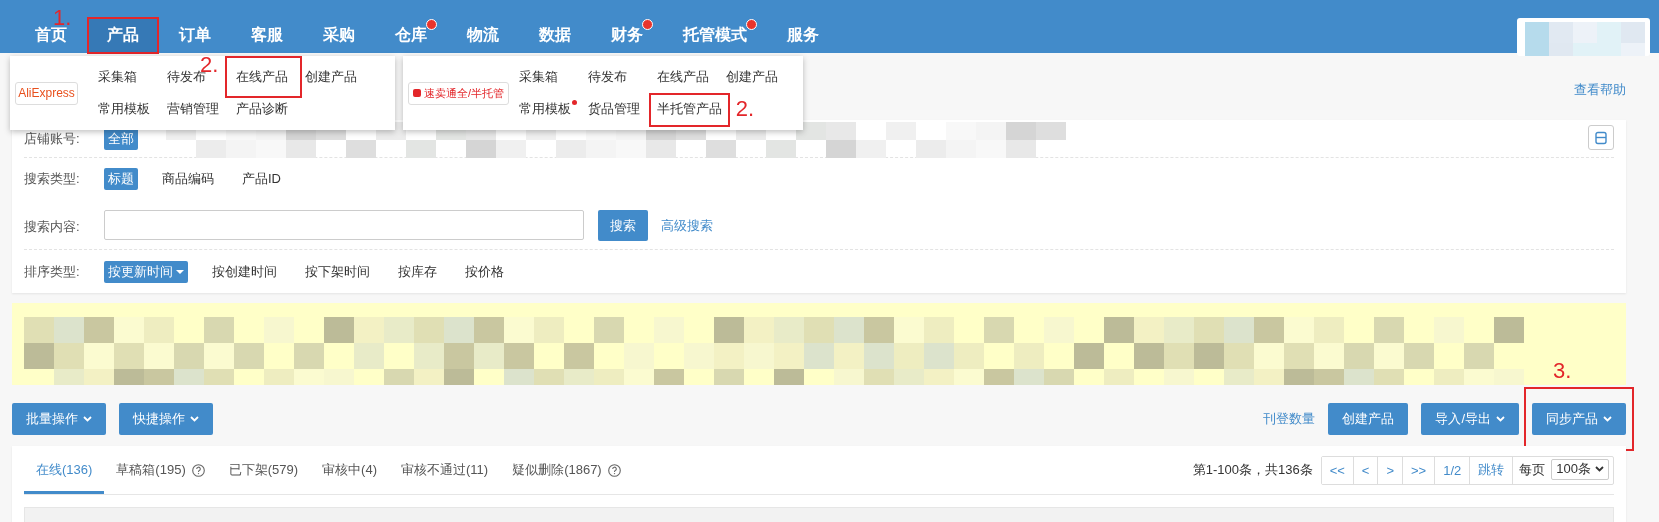  Describe the element at coordinates (263, 470) in the screenshot. I see `status-tab: 已下架(579)` at that location.